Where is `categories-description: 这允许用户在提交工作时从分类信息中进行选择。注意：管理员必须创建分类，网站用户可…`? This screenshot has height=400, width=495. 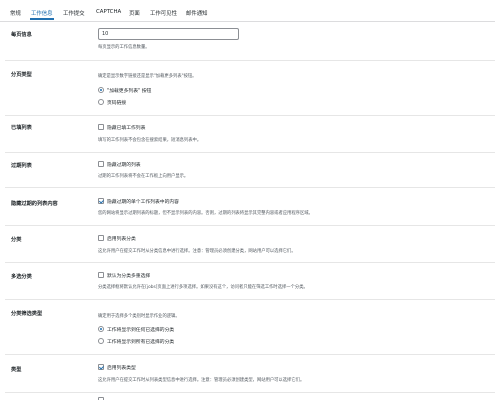 categories-description: 这允许用户在提交工作时从分类信息中进行选择。注意：管理员必须创建分类，网站用户可… is located at coordinates (197, 251).